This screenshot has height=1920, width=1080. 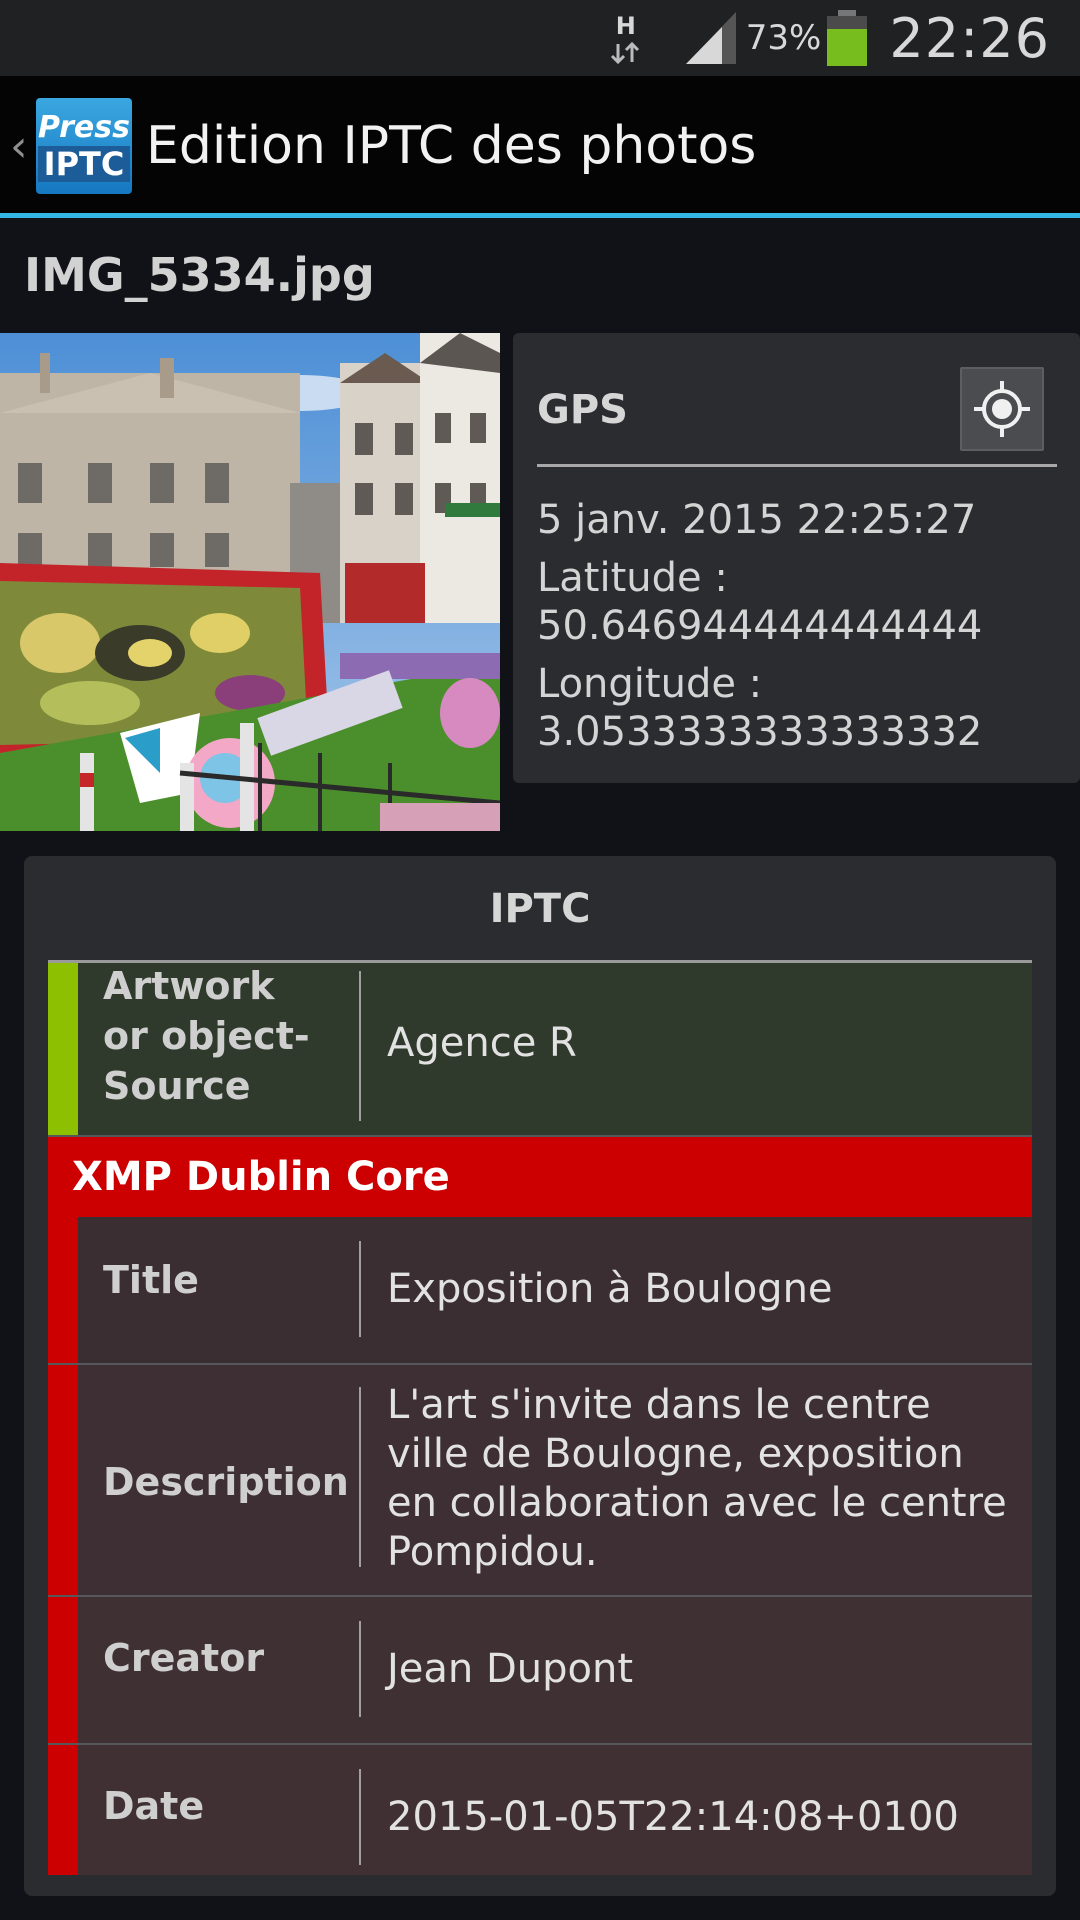 What do you see at coordinates (847, 38) in the screenshot?
I see `battery-icon` at bounding box center [847, 38].